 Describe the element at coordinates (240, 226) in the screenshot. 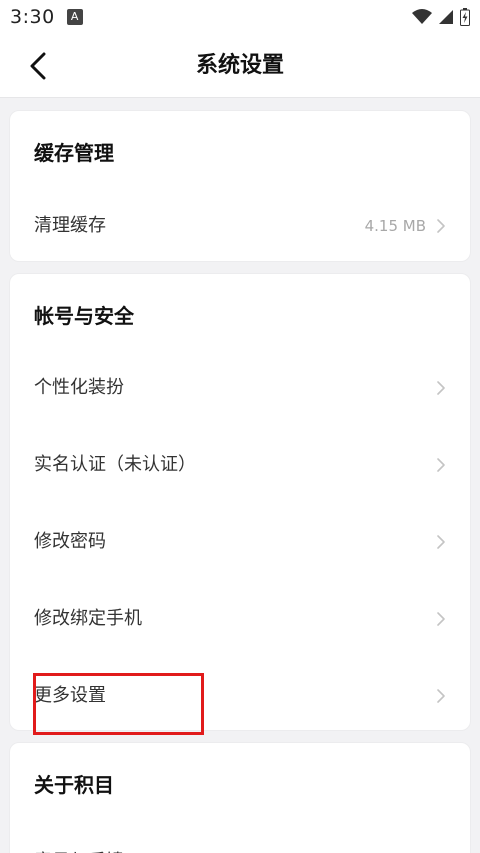

I see `clear-cache-row: 清理缓存 4.15 MB` at that location.